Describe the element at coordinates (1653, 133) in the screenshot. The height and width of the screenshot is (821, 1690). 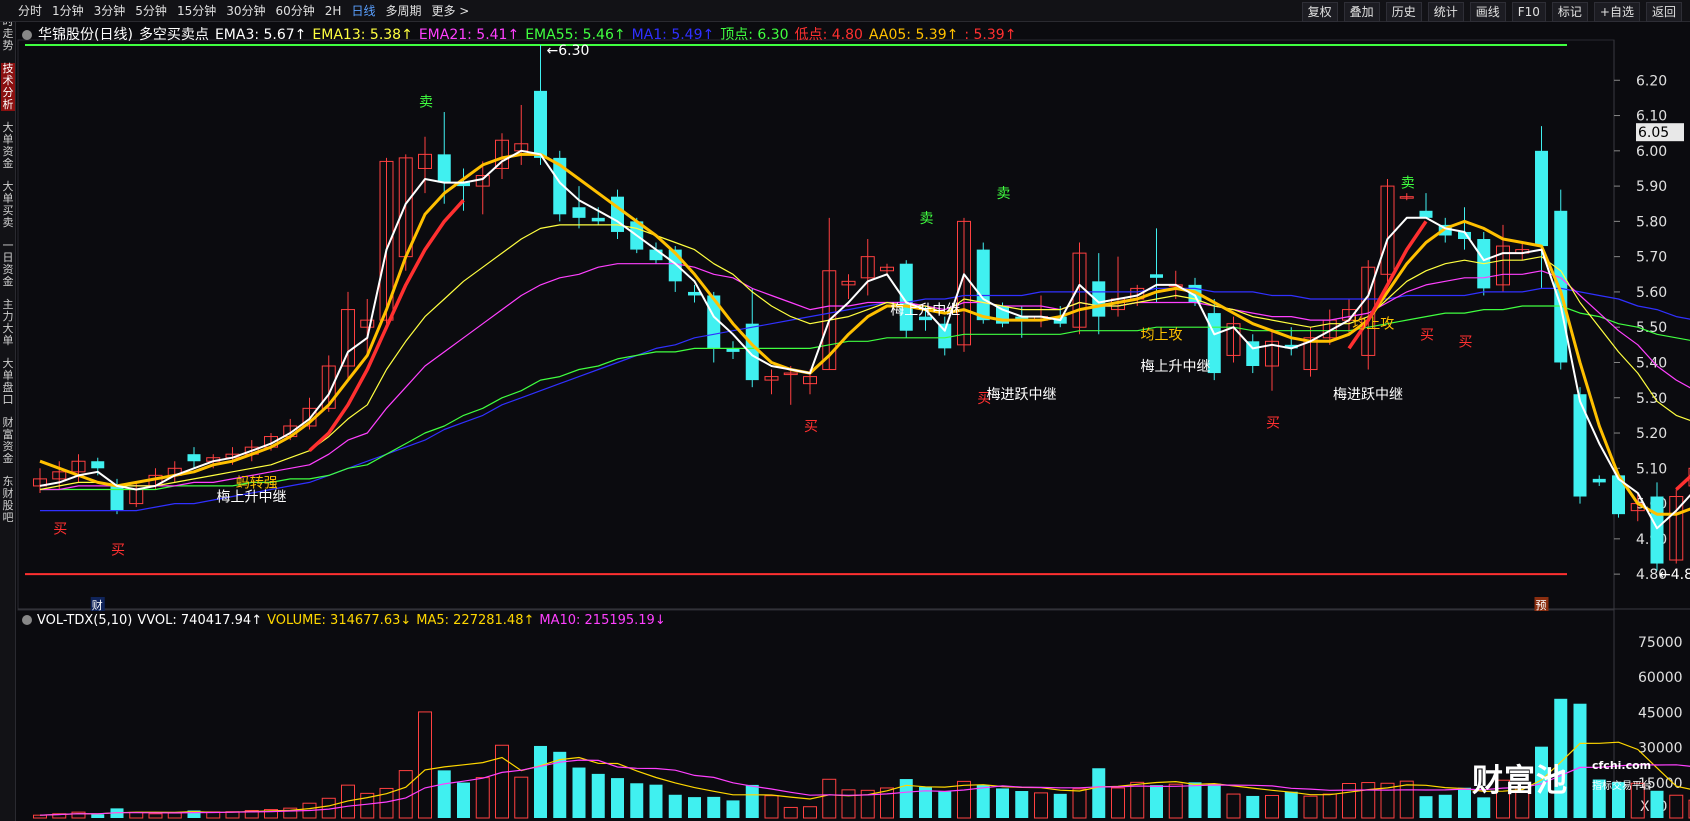
I see `current-price-label: 6.05` at that location.